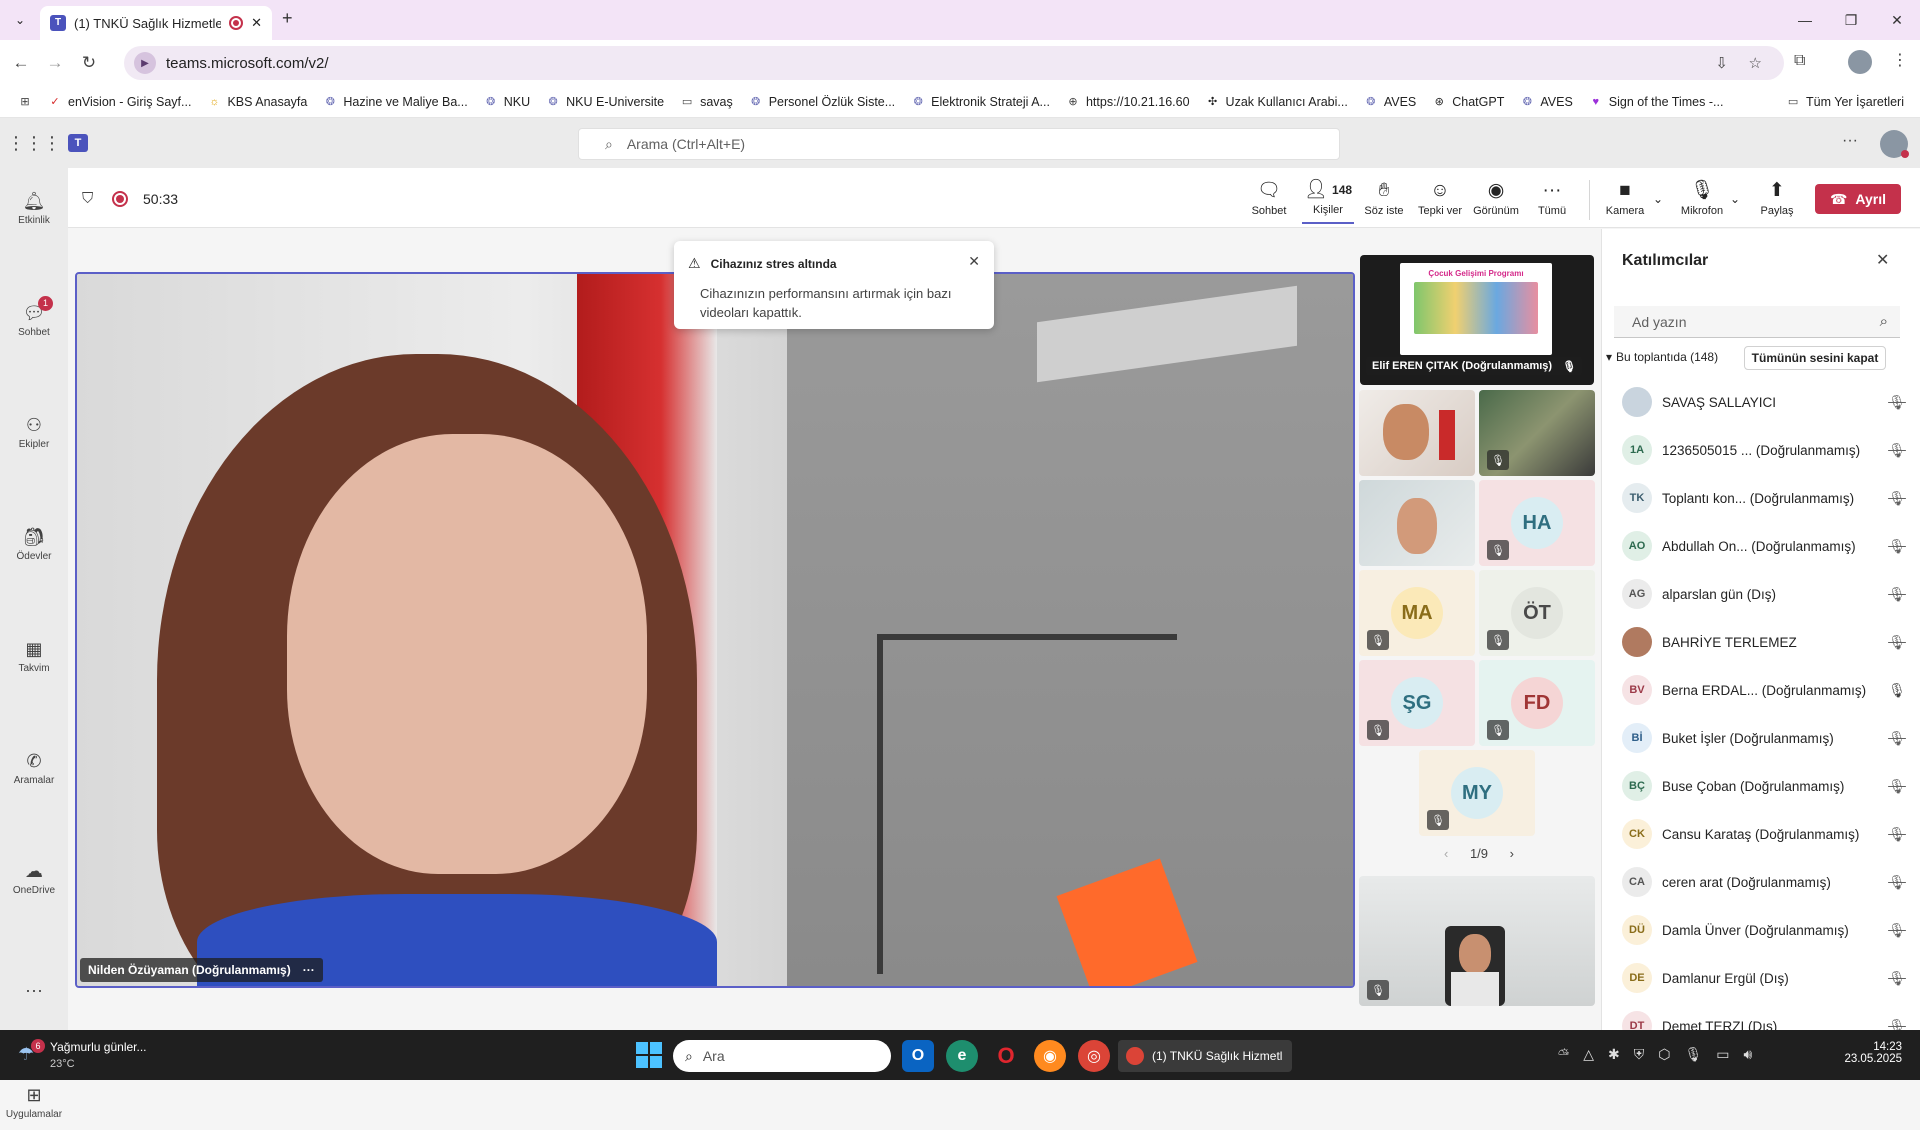 The image size is (1920, 1130). I want to click on participant-avatar-tile: ÖT 🎙︎, so click(1537, 613).